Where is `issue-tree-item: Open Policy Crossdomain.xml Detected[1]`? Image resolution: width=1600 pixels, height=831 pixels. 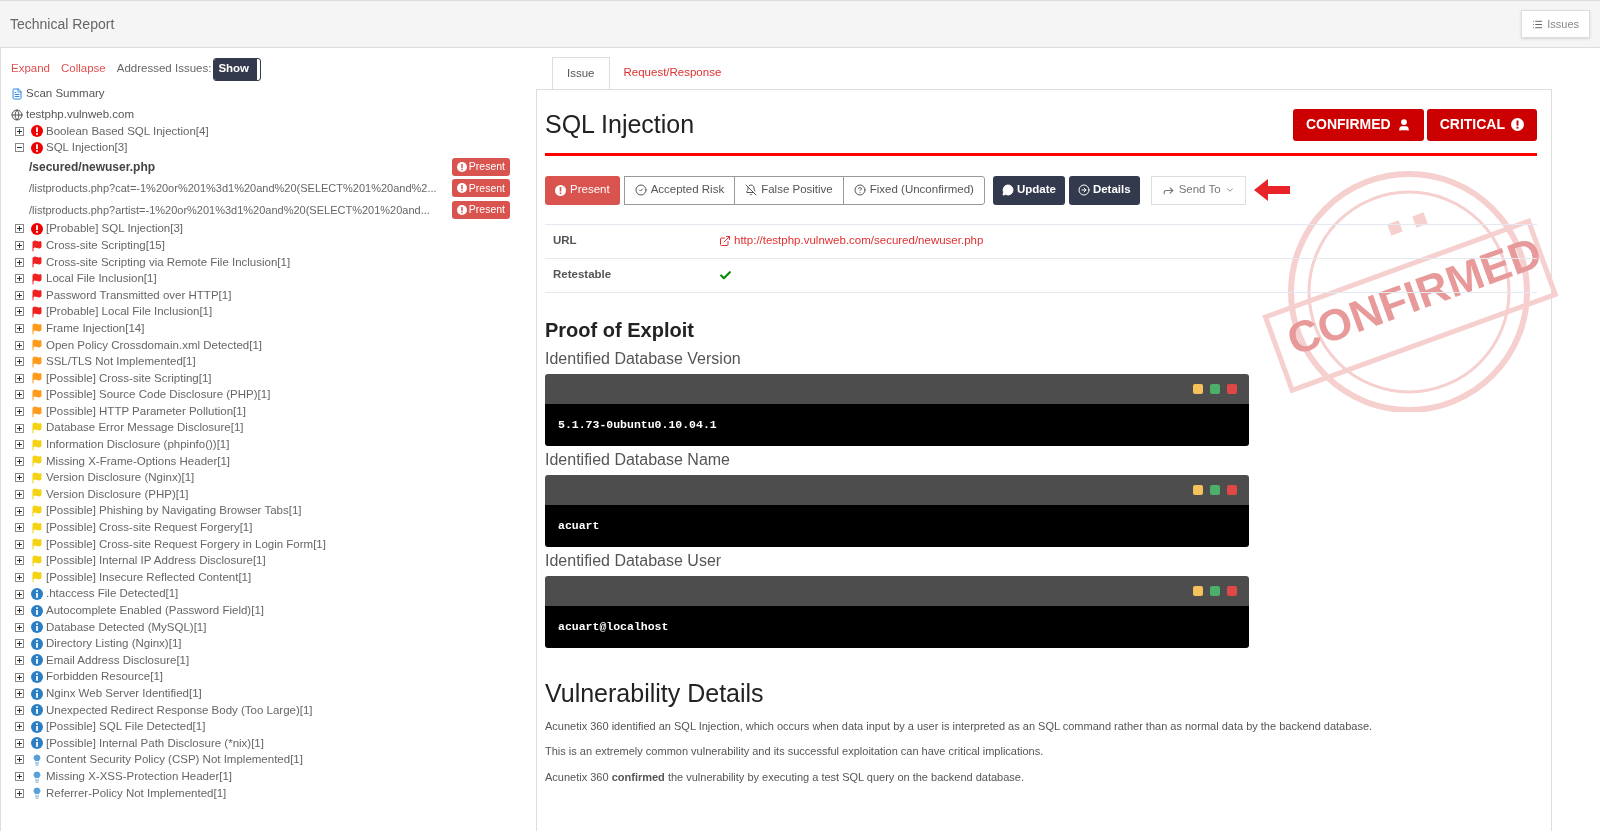 issue-tree-item: Open Policy Crossdomain.xml Detected[1] is located at coordinates (154, 345).